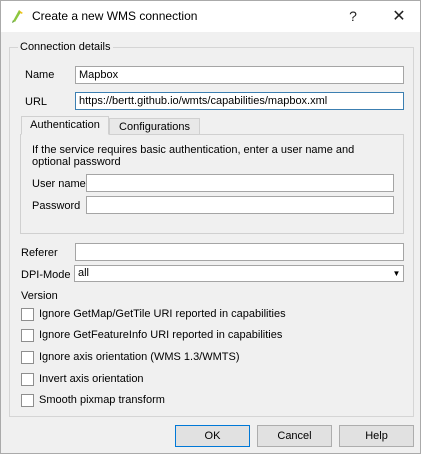  Describe the element at coordinates (56, 206) in the screenshot. I see `password-label: Password` at that location.